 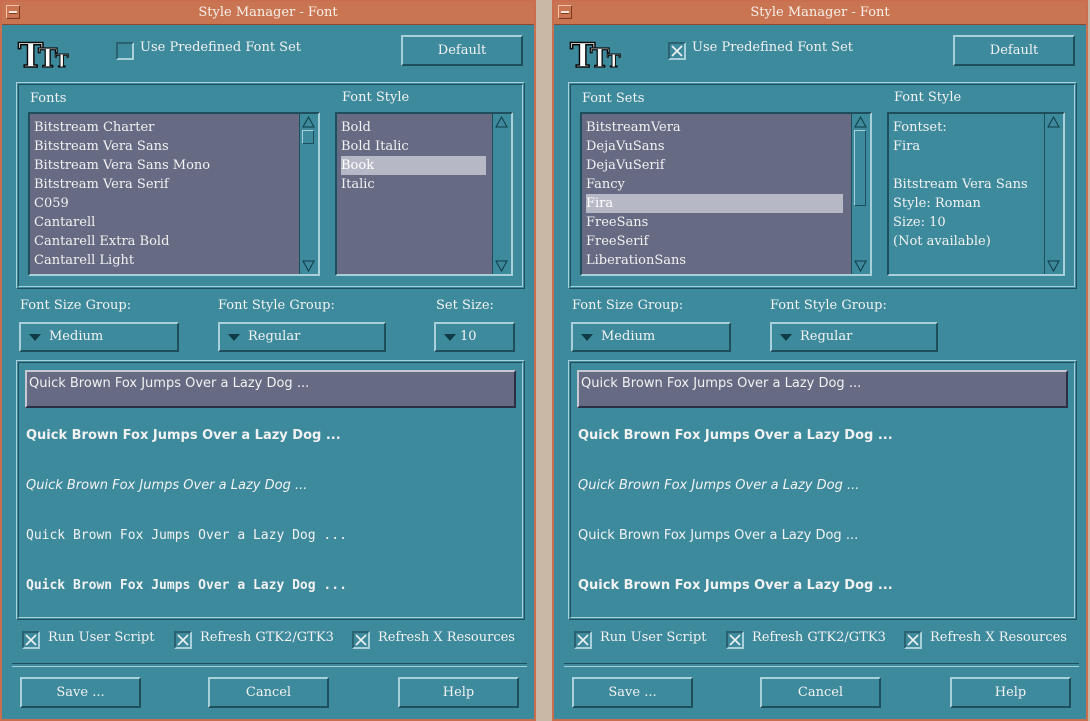 I want to click on list-item: Bold, so click(x=356, y=127).